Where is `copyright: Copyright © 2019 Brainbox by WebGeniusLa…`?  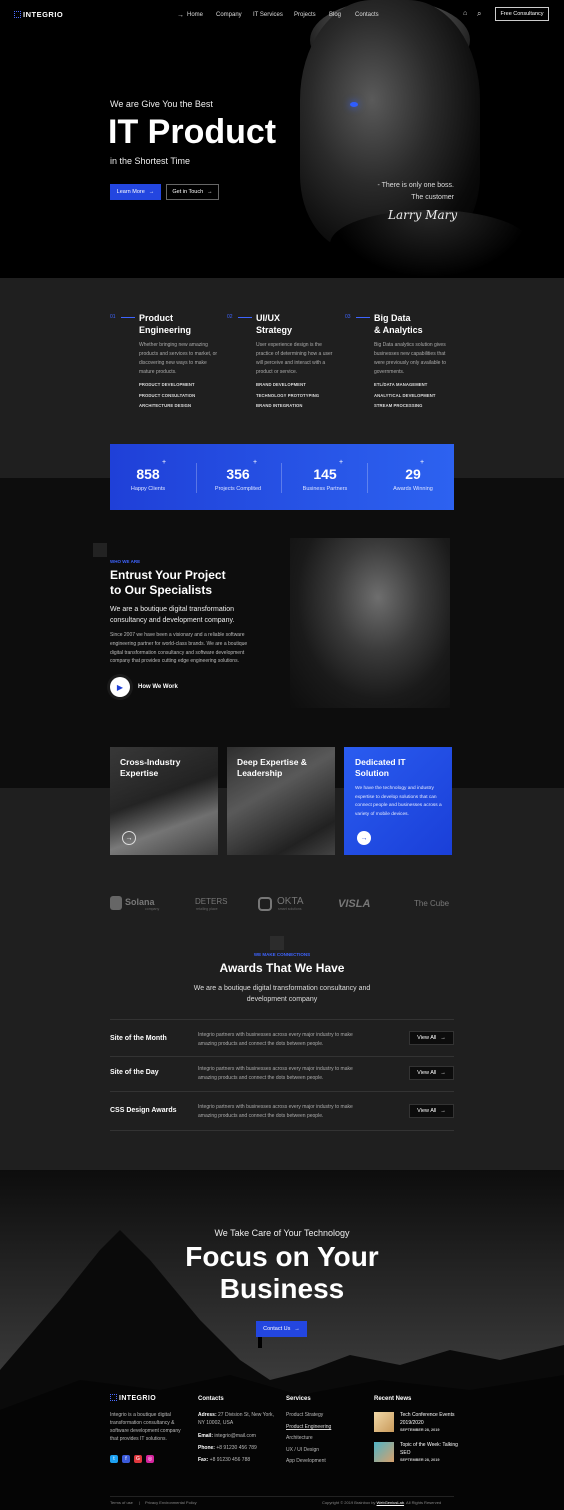
copyright: Copyright © 2019 Brainbox by WebGeniusLa… is located at coordinates (382, 1502).